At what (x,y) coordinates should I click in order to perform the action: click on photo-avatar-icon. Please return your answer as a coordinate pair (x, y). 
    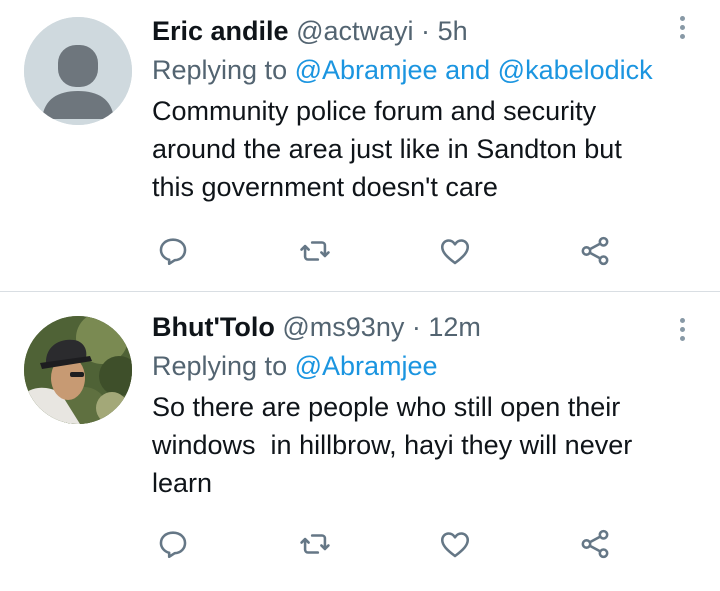
    Looking at the image, I should click on (78, 370).